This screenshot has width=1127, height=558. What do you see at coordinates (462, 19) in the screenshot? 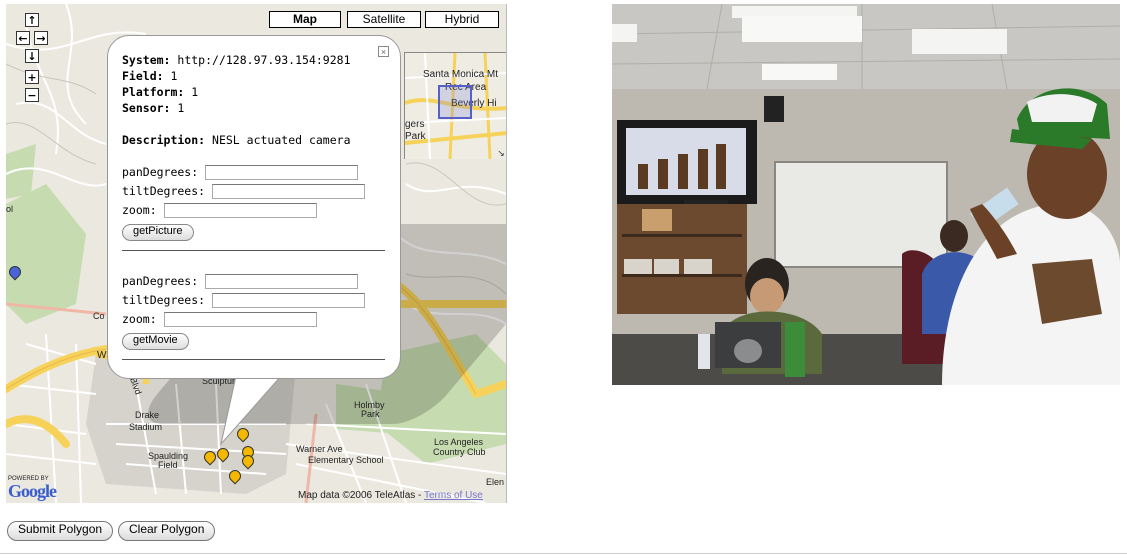
I see `map-type-hybrid-button: Hybrid` at bounding box center [462, 19].